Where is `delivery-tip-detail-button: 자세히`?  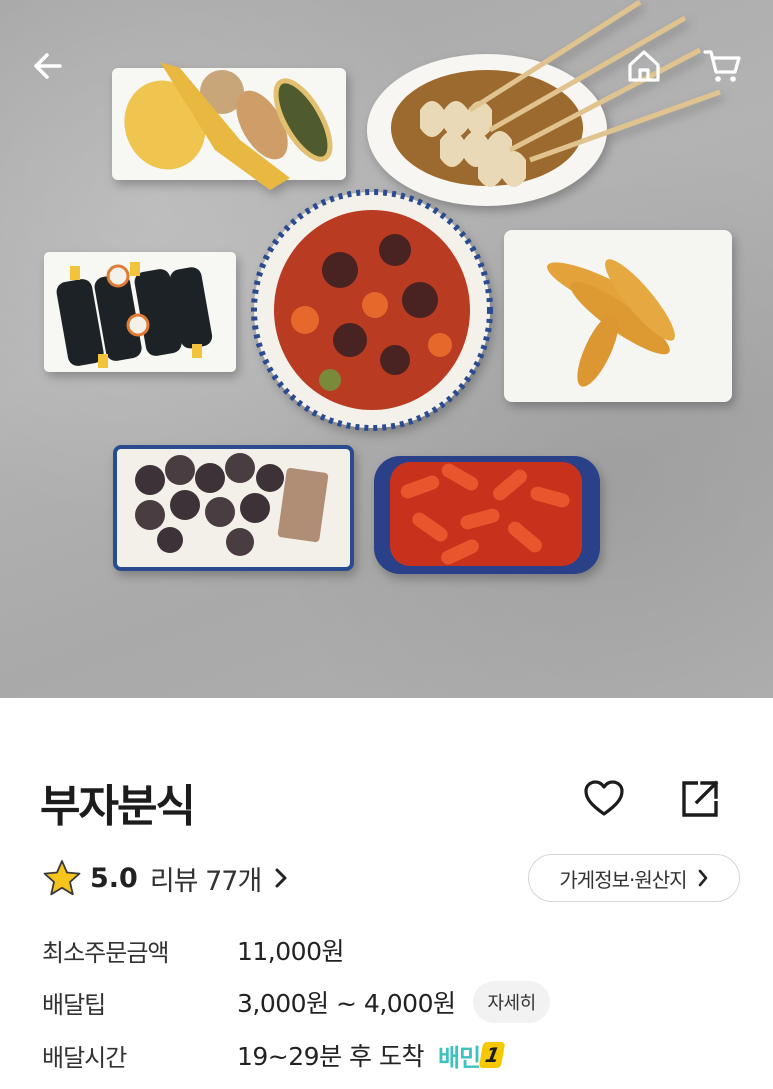 delivery-tip-detail-button: 자세히 is located at coordinates (511, 1002).